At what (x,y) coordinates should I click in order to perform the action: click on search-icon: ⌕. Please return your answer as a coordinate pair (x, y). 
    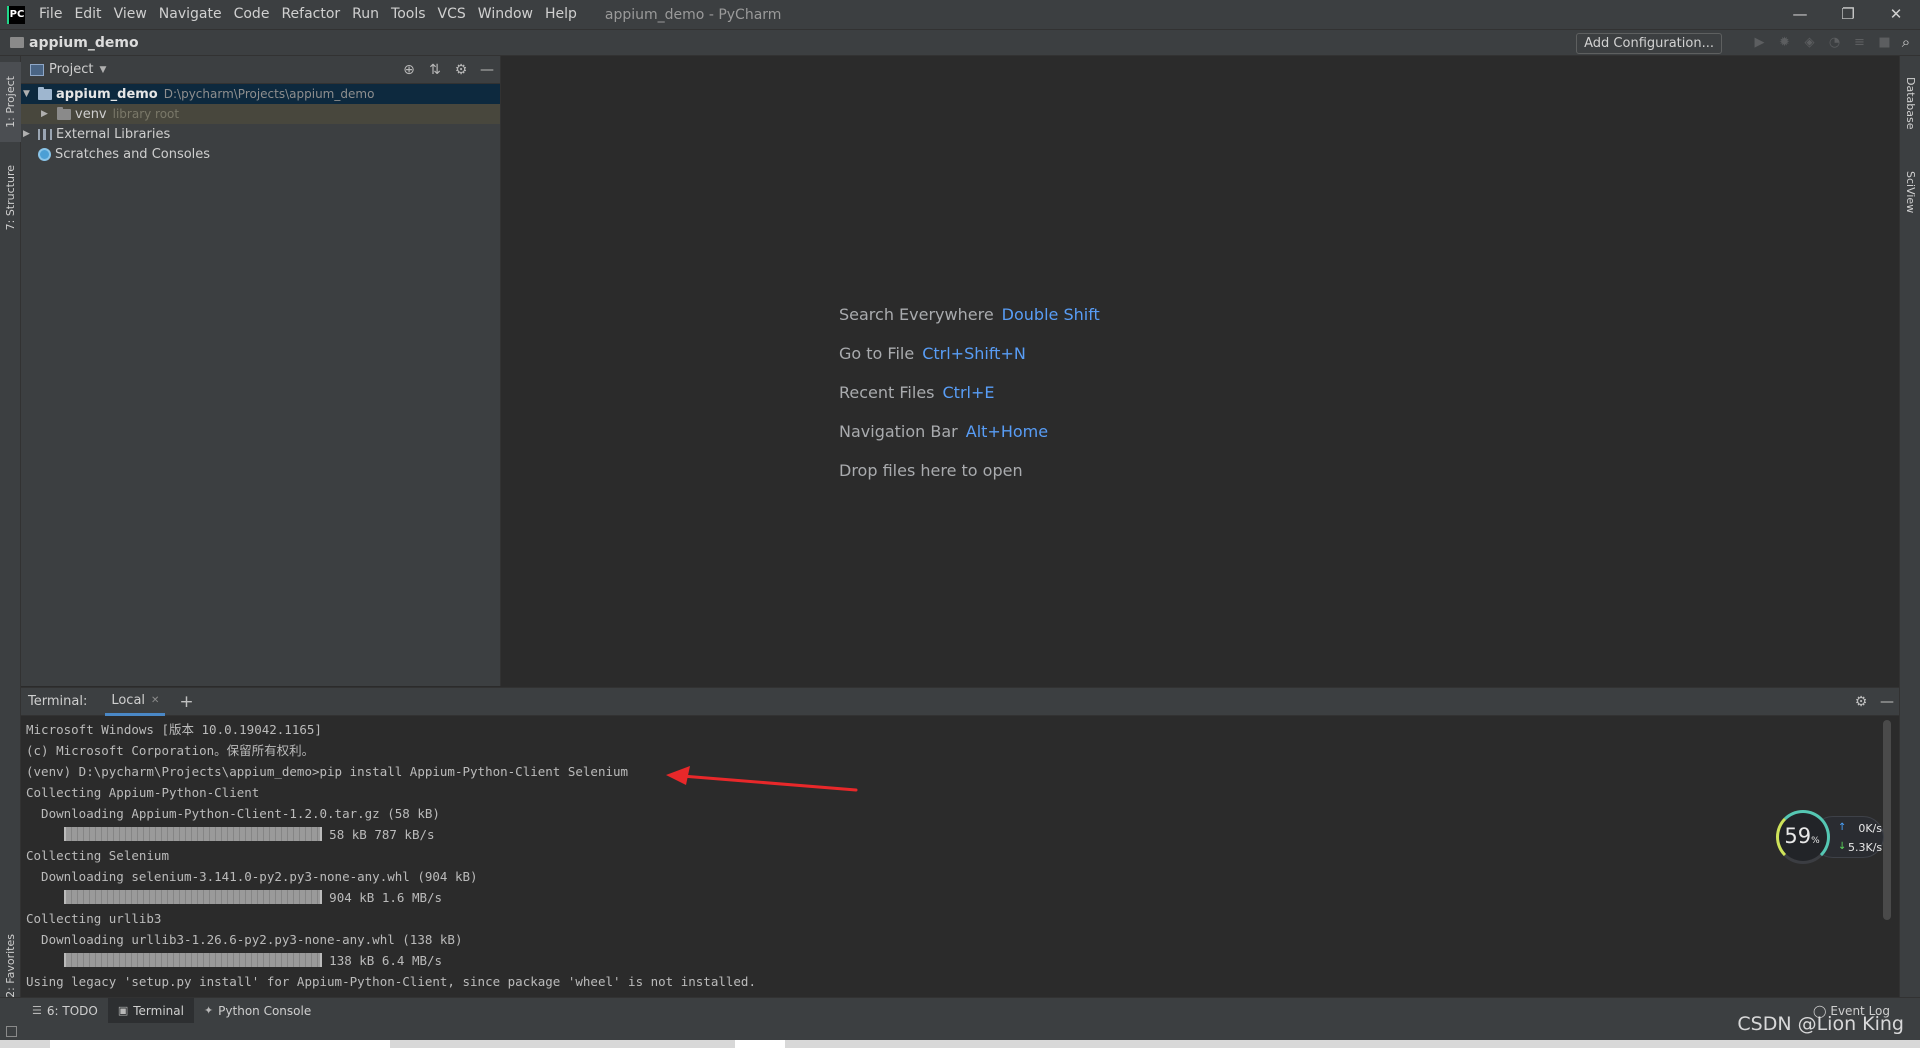
    Looking at the image, I should click on (1906, 42).